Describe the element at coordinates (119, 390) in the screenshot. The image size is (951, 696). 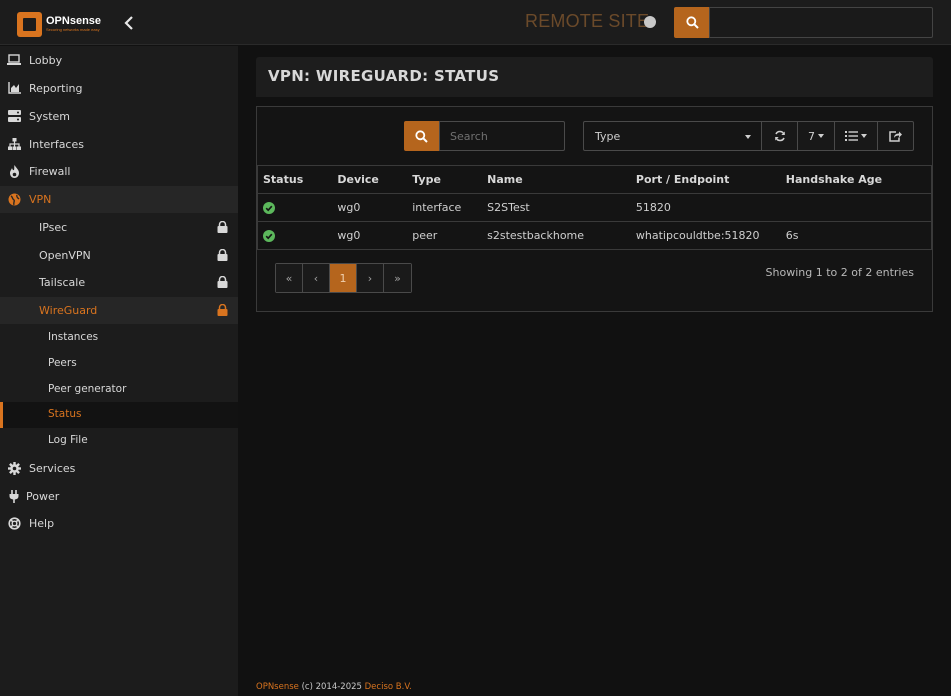
I see `sidebar-item-peer-generator: Peer generator` at that location.